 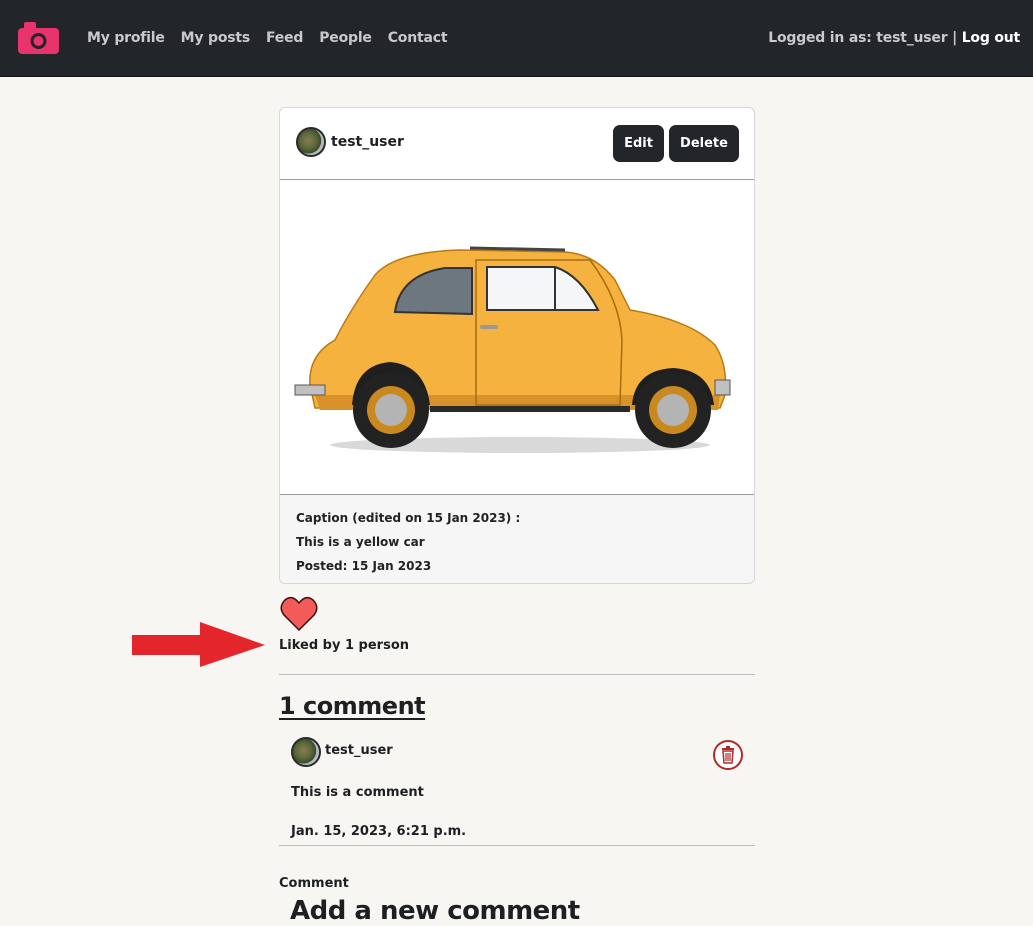 I want to click on likes-count: Liked by 1 person, so click(x=344, y=645).